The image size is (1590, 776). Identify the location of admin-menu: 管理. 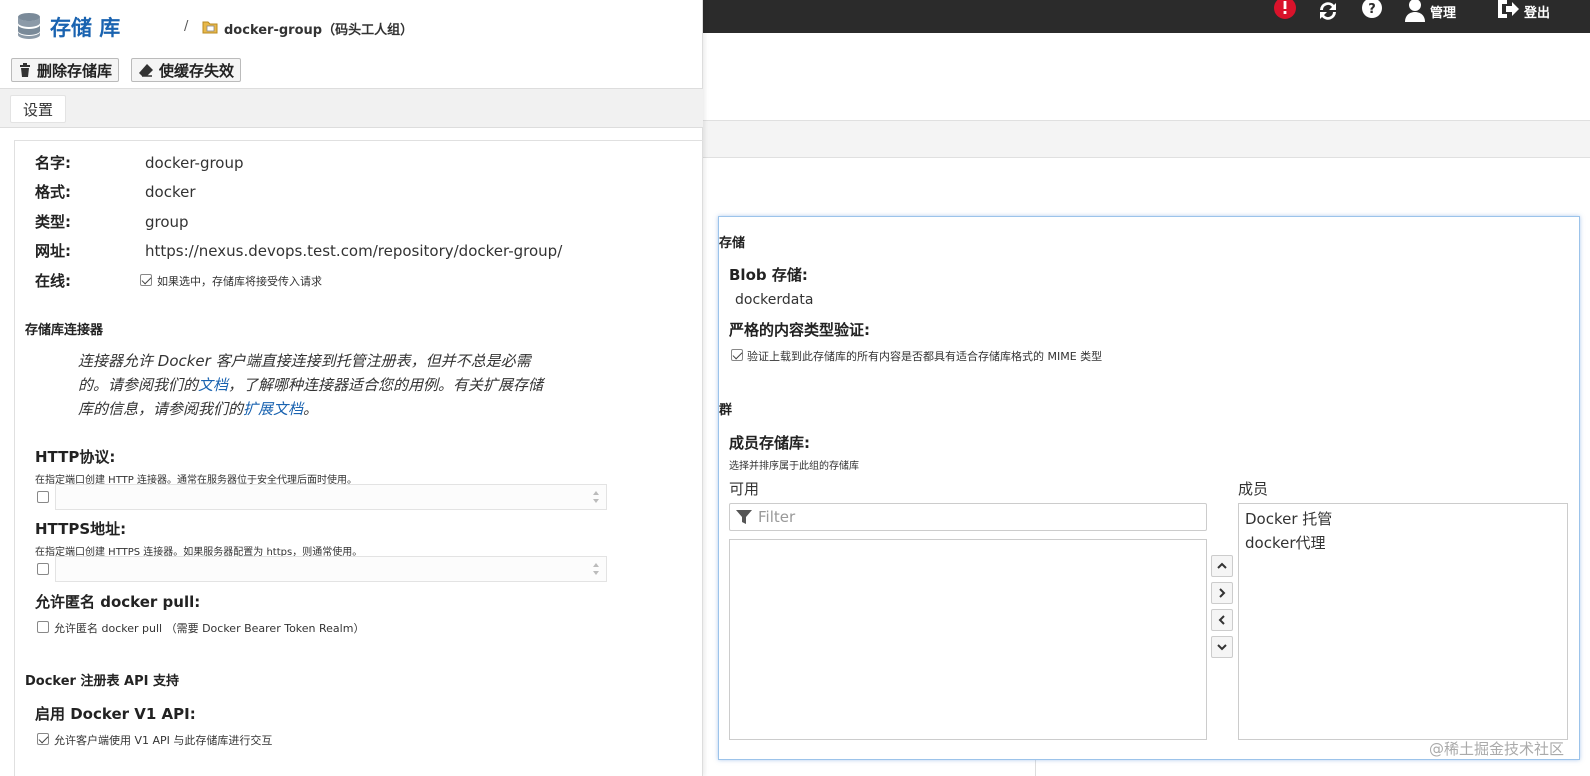
(1430, 11).